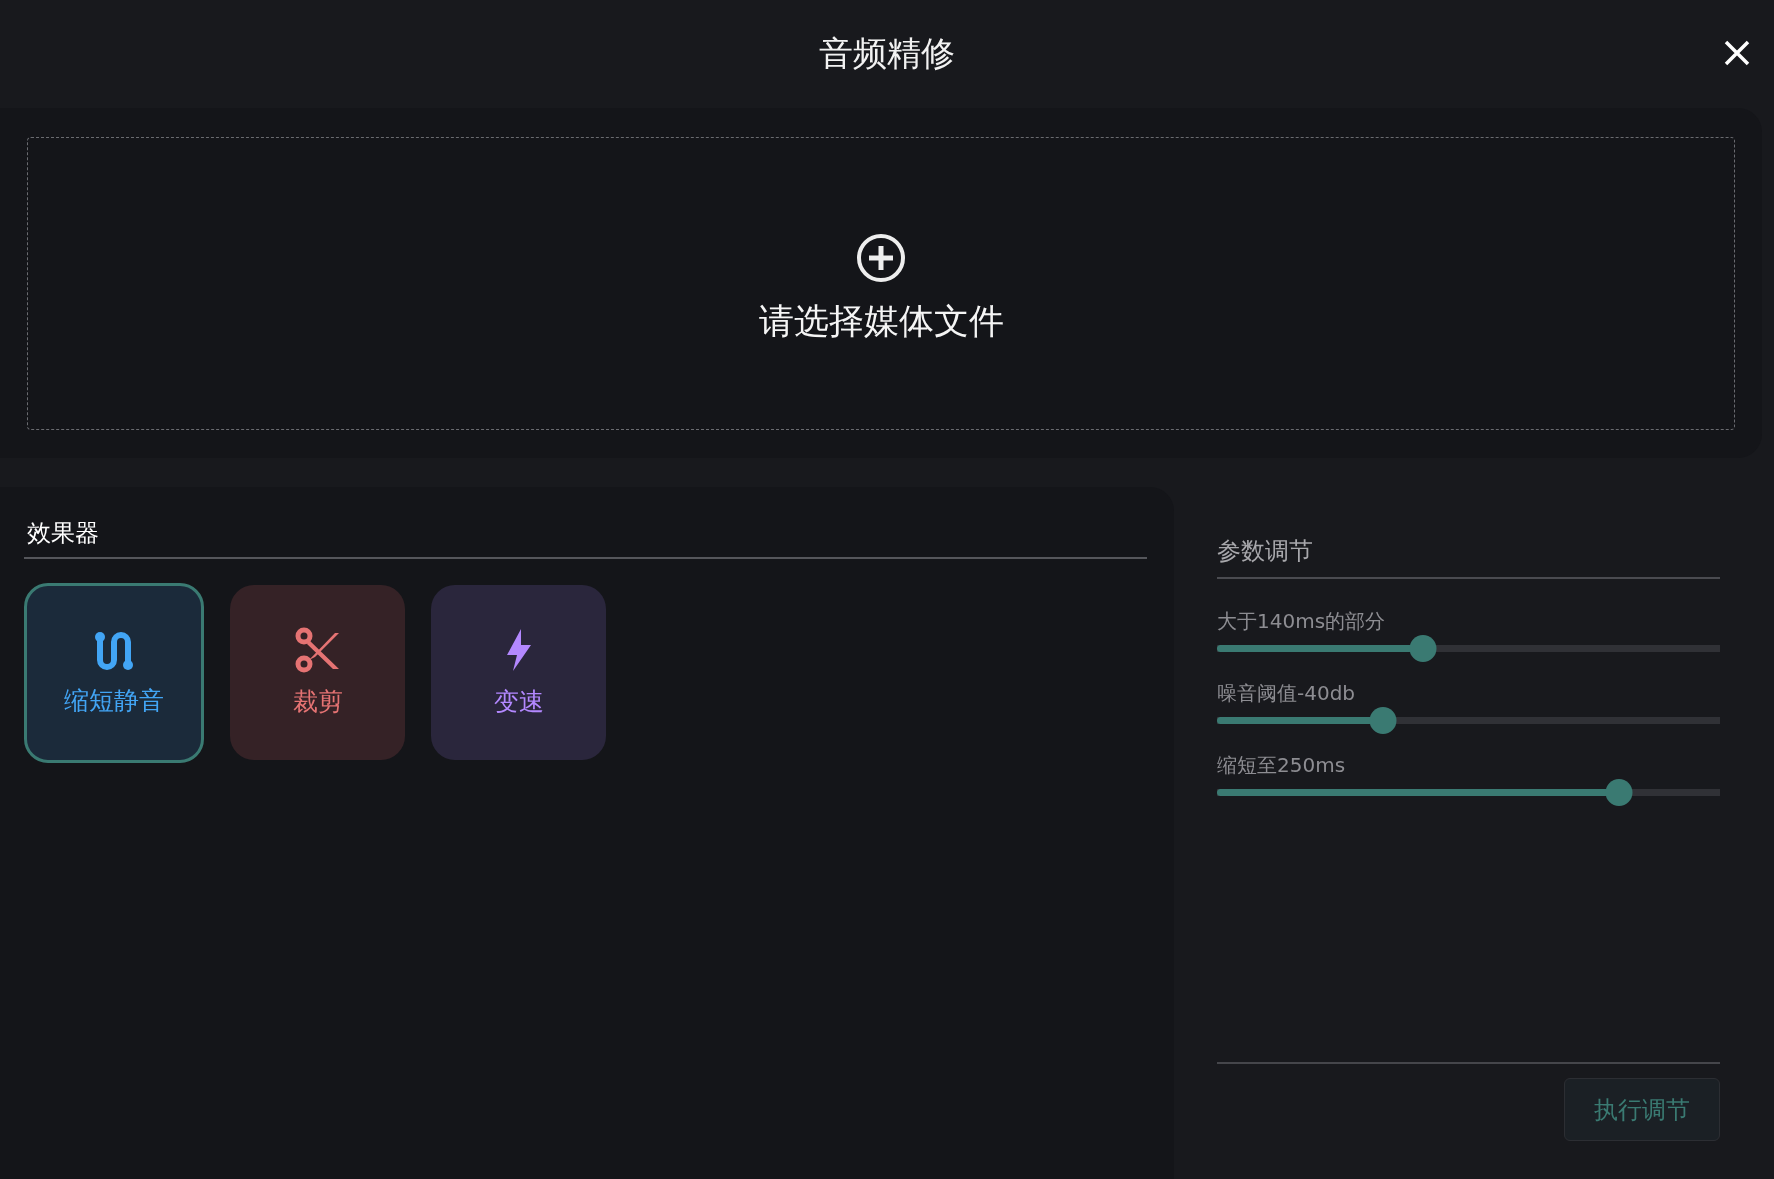 The image size is (1774, 1179). What do you see at coordinates (114, 673) in the screenshot?
I see `effect-button: 缩短静音` at bounding box center [114, 673].